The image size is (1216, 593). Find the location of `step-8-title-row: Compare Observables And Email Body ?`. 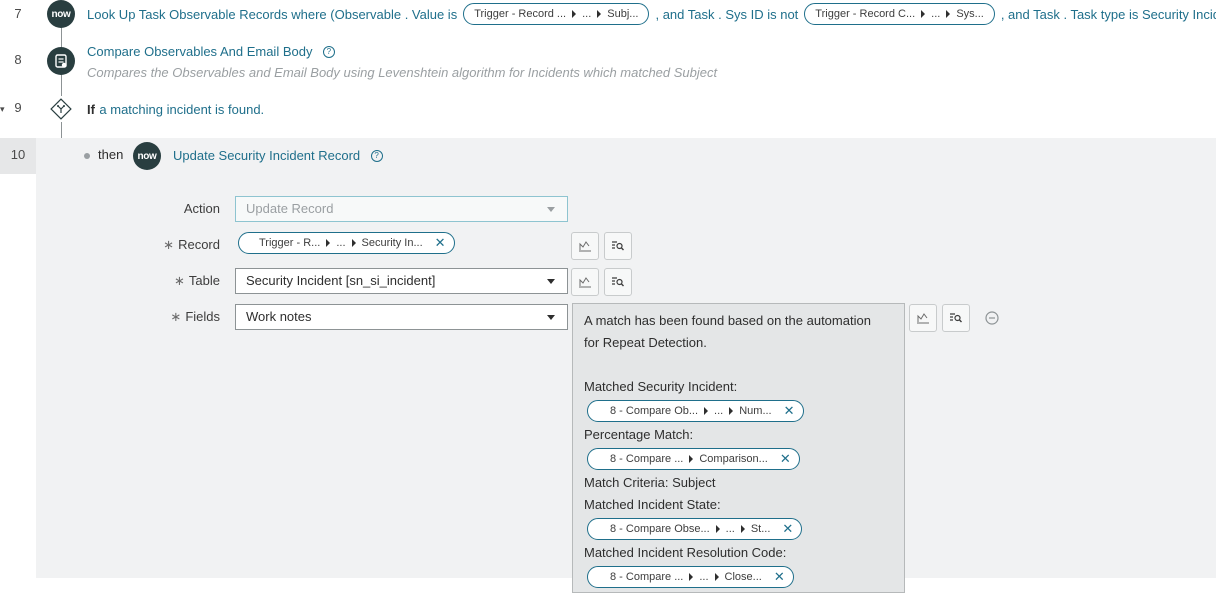

step-8-title-row: Compare Observables And Email Body ? is located at coordinates (211, 52).